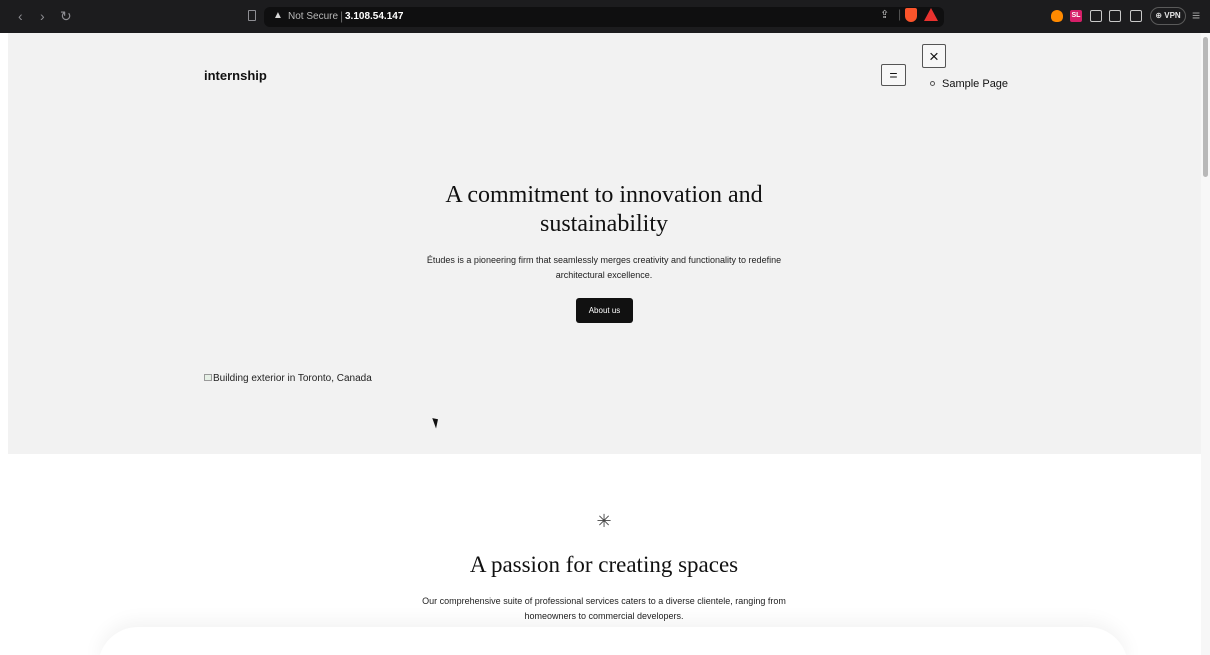 The width and height of the screenshot is (1210, 655). I want to click on flame-extension-icon, so click(1057, 16).